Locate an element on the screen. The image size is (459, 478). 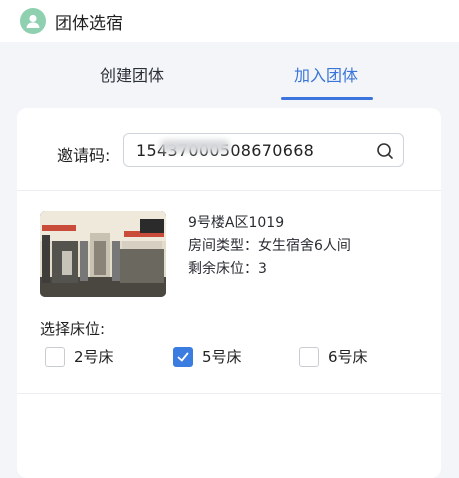
bed-6-checkbox is located at coordinates (309, 356).